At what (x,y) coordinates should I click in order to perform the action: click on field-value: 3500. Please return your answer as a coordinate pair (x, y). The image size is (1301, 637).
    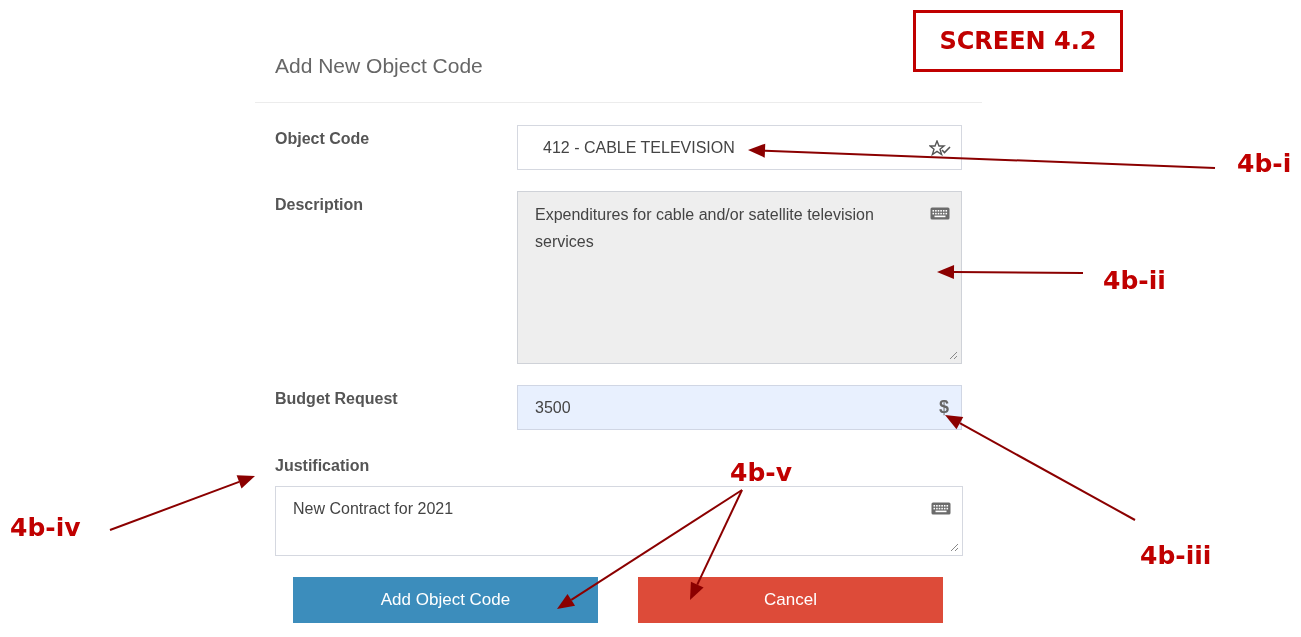
    Looking at the image, I should click on (553, 408).